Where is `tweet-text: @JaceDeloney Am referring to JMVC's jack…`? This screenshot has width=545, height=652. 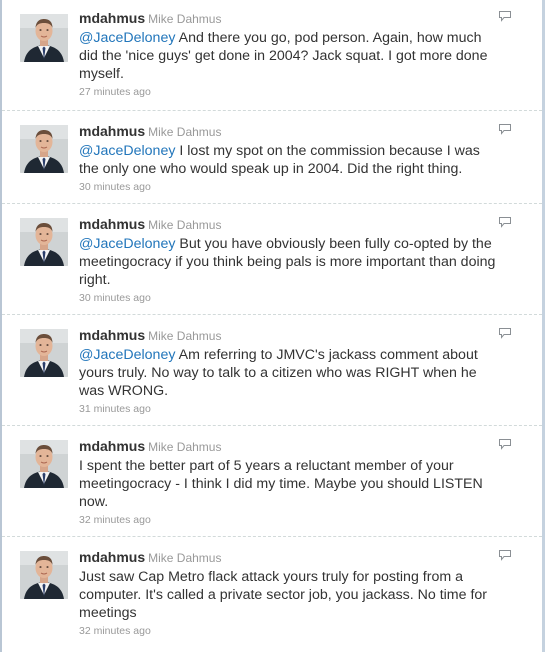
tweet-text: @JaceDeloney Am referring to JMVC's jack… is located at coordinates (290, 373).